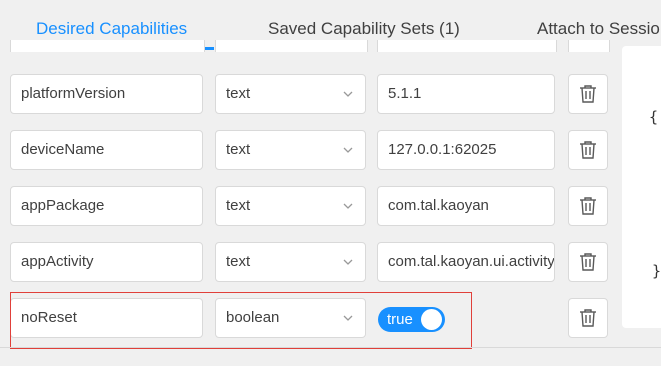 This screenshot has height=366, width=661. What do you see at coordinates (107, 46) in the screenshot?
I see `clipped-name-field` at bounding box center [107, 46].